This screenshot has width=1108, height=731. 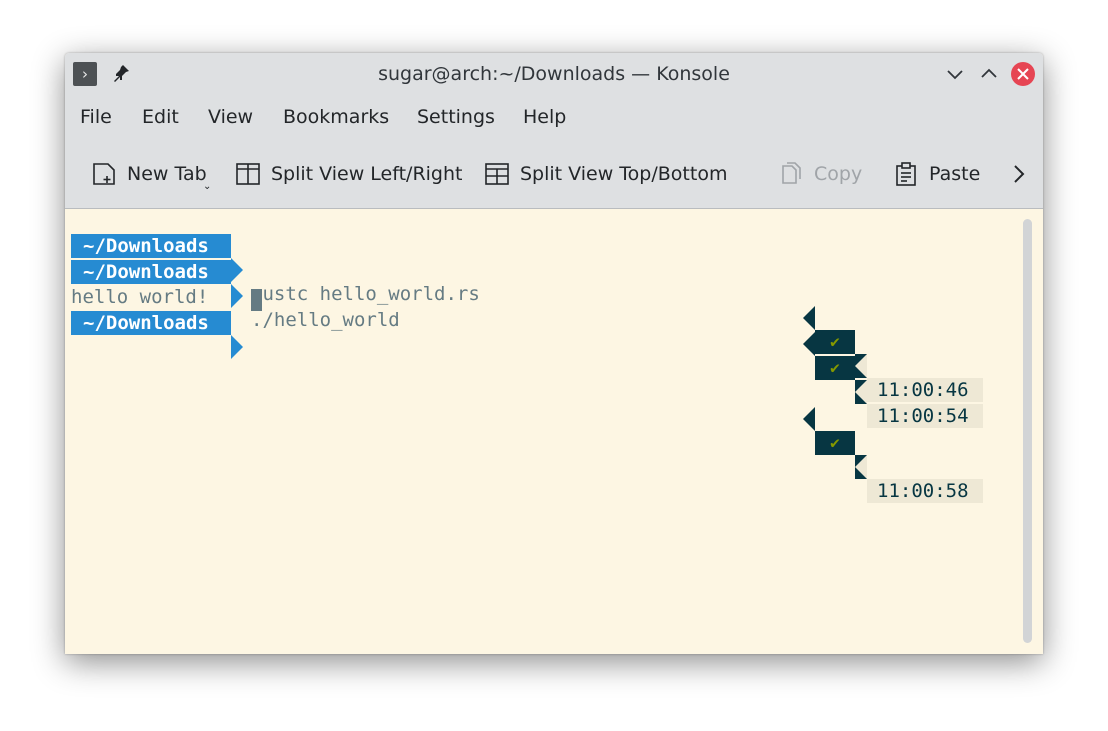 I want to click on menu-view: View, so click(x=230, y=117).